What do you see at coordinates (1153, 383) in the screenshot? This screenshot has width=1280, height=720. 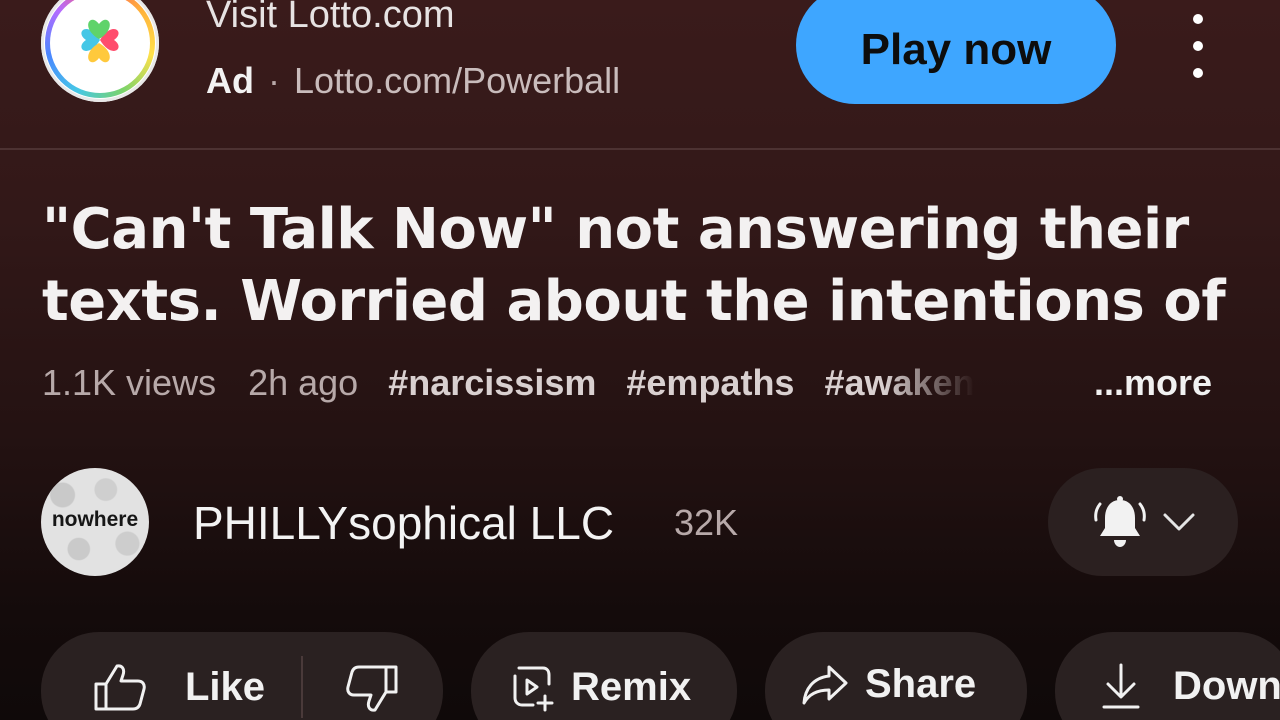 I see `more-link: ...more` at bounding box center [1153, 383].